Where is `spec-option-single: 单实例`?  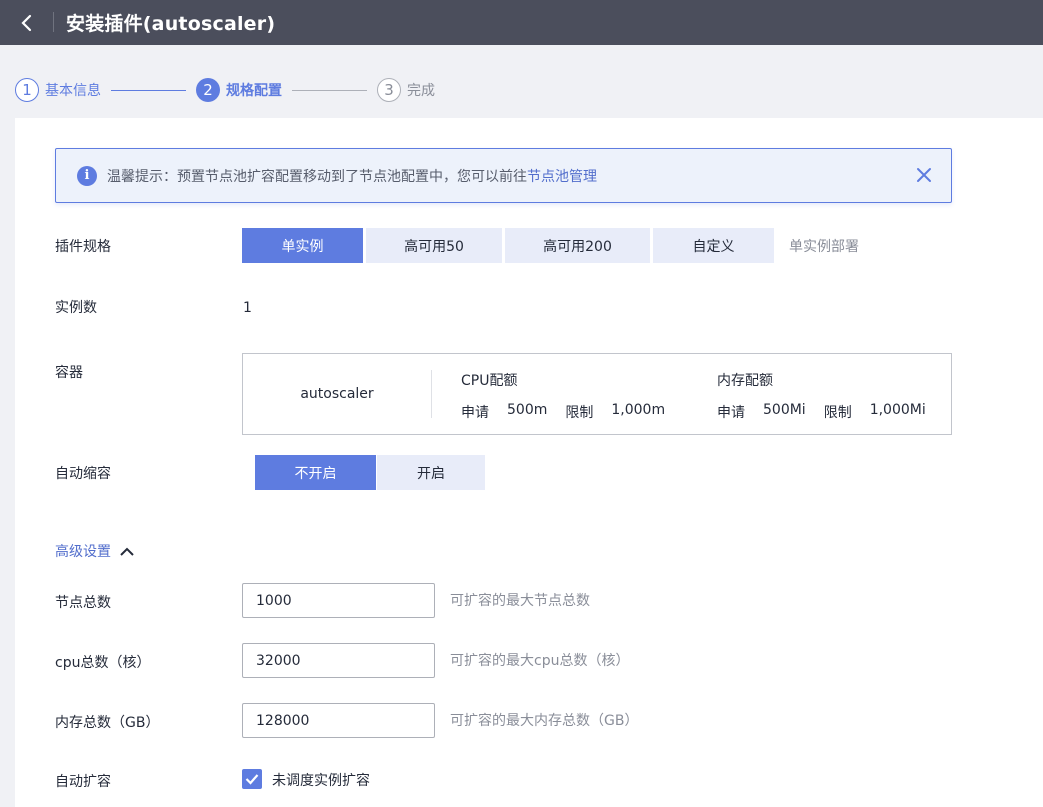 spec-option-single: 单实例 is located at coordinates (302, 245).